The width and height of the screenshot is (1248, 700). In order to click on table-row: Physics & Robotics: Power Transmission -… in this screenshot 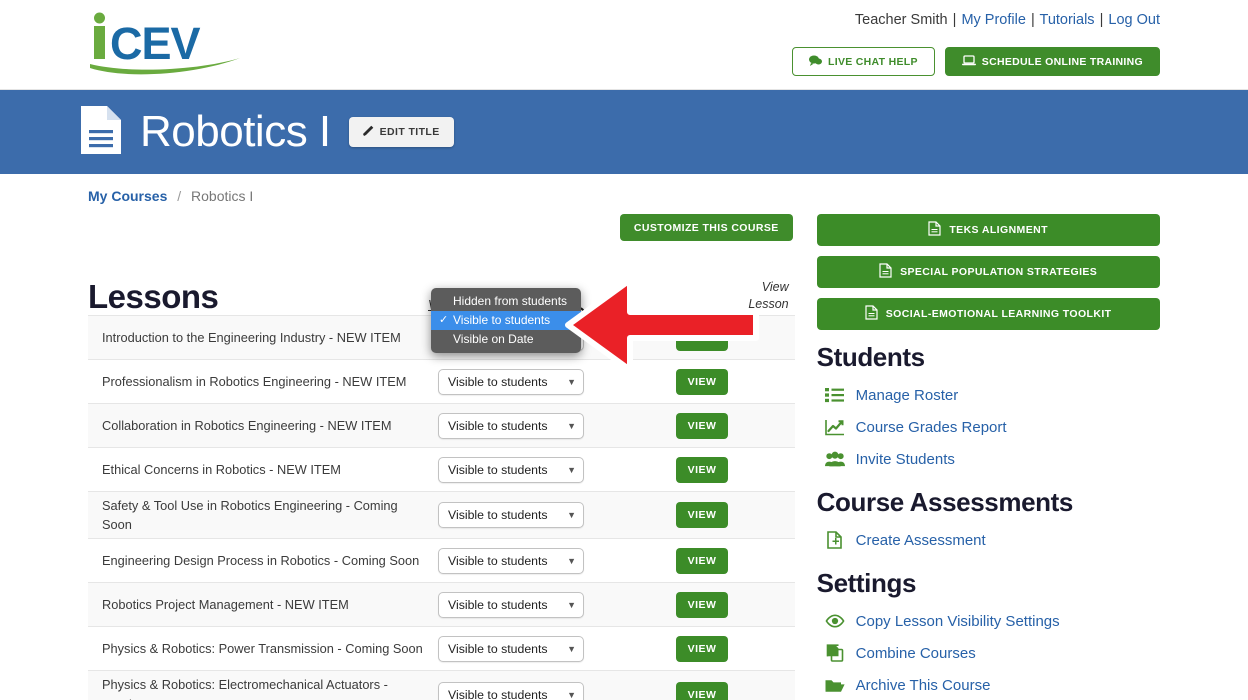, I will do `click(441, 649)`.